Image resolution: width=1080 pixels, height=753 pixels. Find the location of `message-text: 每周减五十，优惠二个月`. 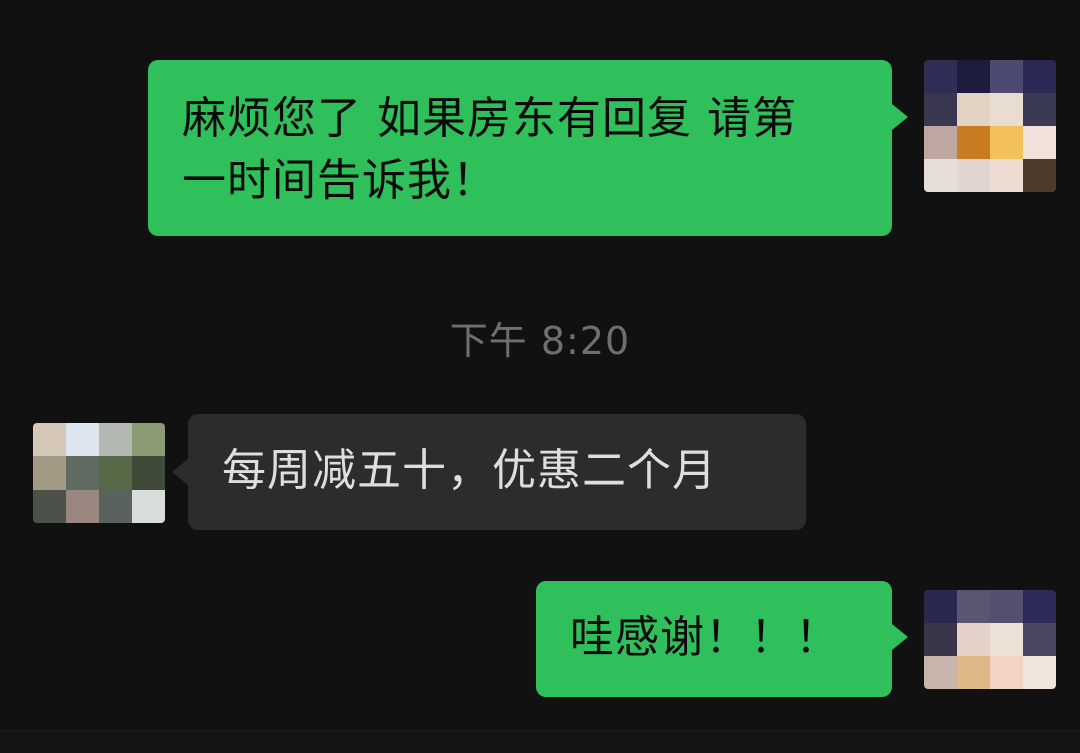

message-text: 每周减五十，优惠二个月 is located at coordinates (469, 470).